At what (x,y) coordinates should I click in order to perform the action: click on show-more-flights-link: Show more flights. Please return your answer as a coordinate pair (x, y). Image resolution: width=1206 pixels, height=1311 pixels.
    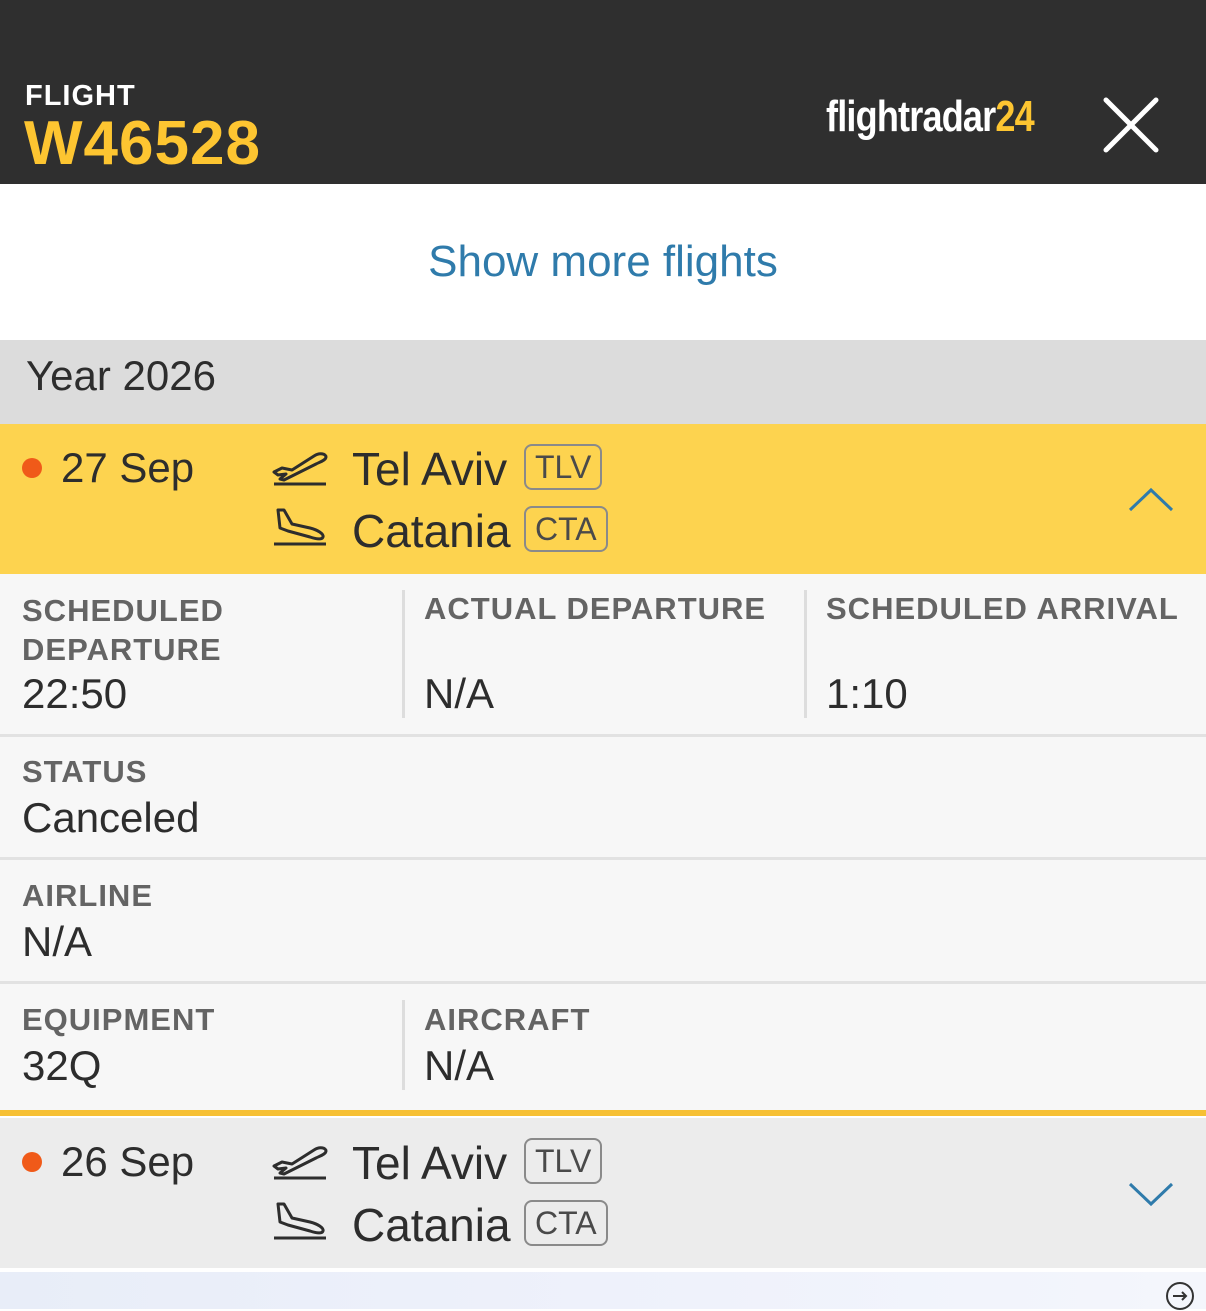
    Looking at the image, I should click on (603, 262).